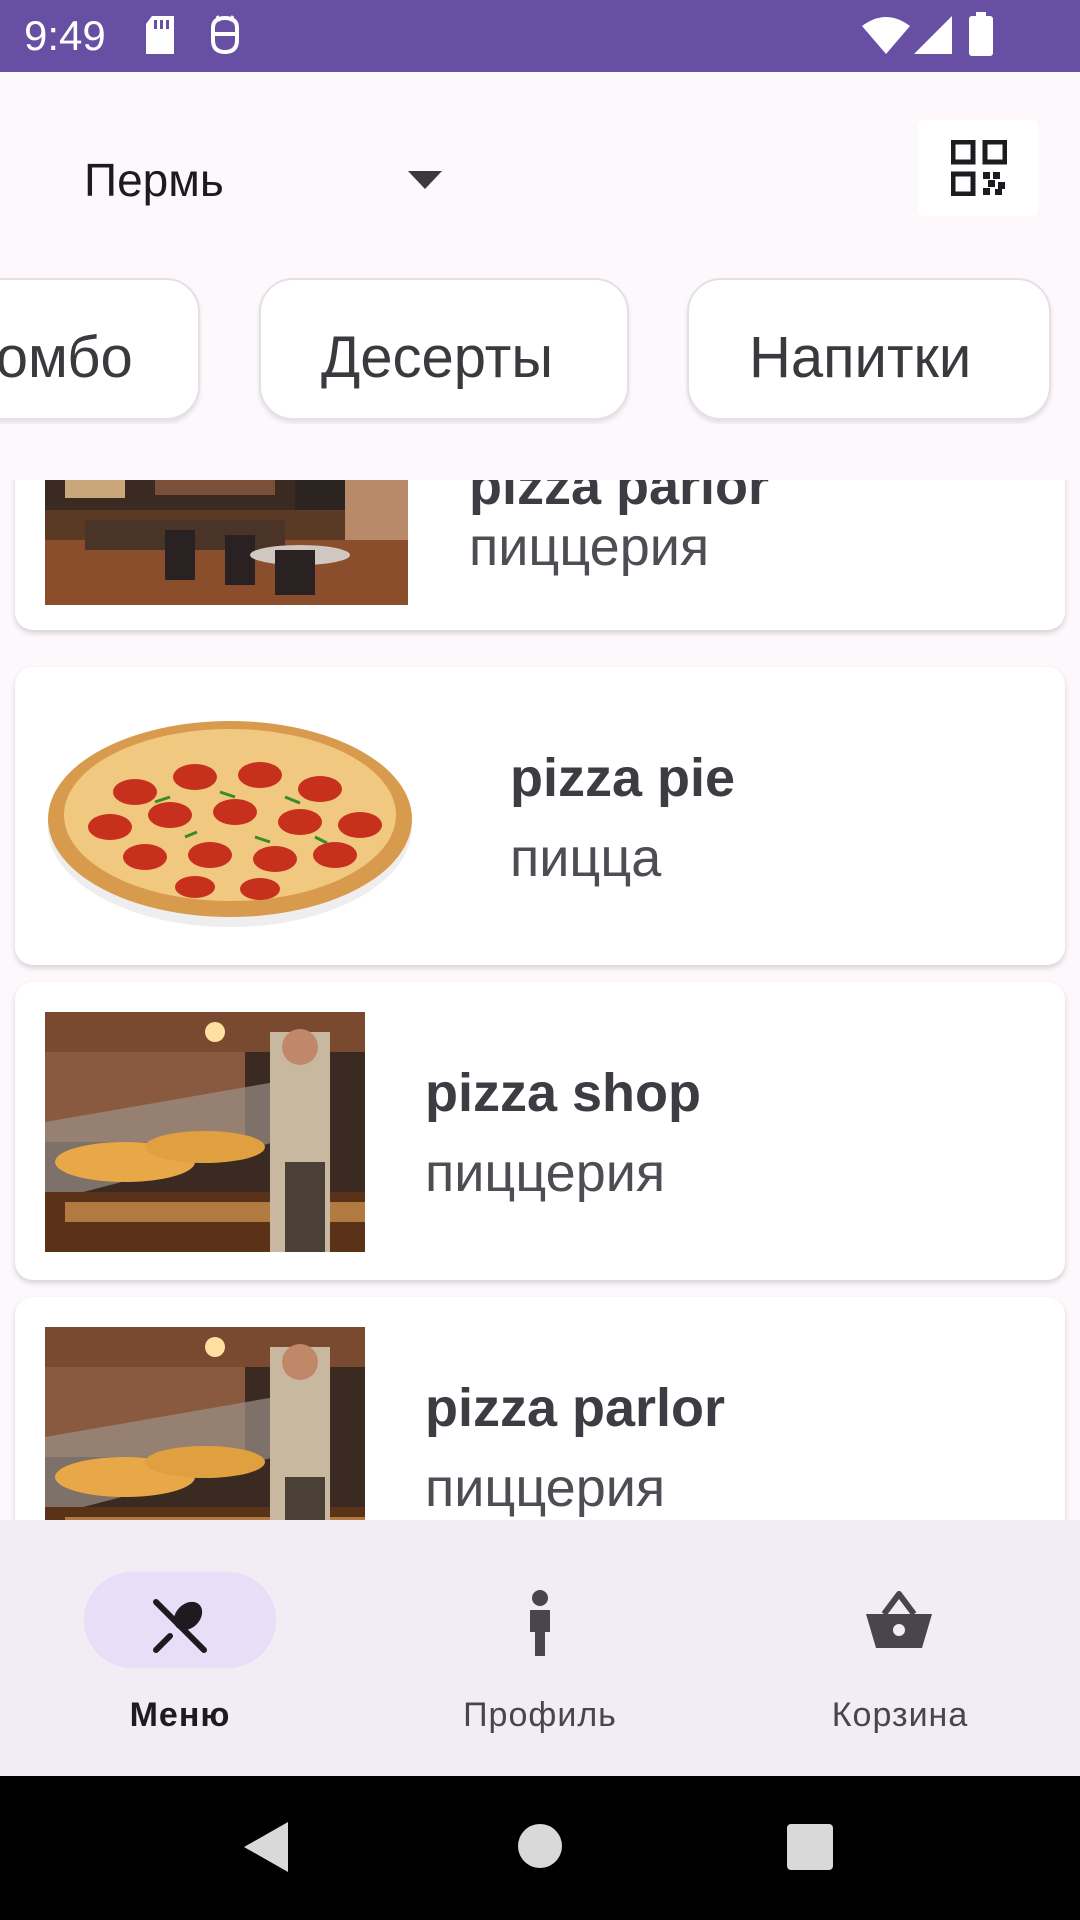  I want to click on back-icon, so click(266, 1847).